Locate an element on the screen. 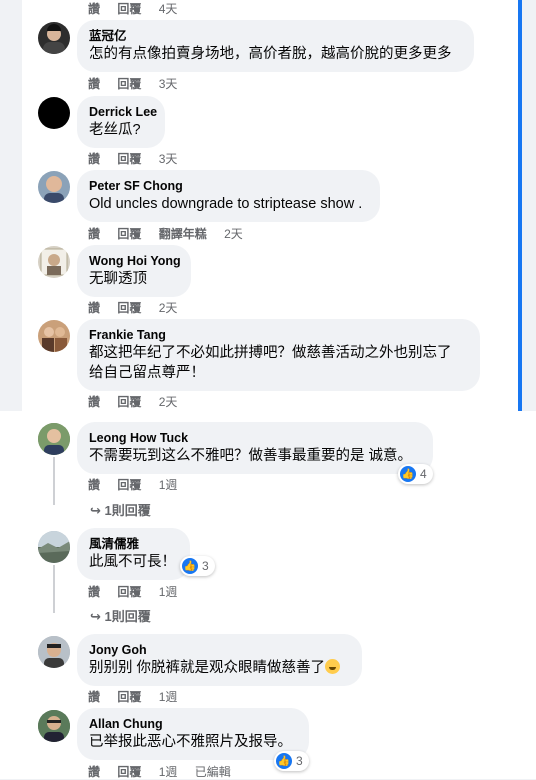 The height and width of the screenshot is (780, 536). comment-bubble: 蓝冠亿 怎的有点像拍賣身场地，高价者脫，越高价脫的更多更多 is located at coordinates (275, 46).